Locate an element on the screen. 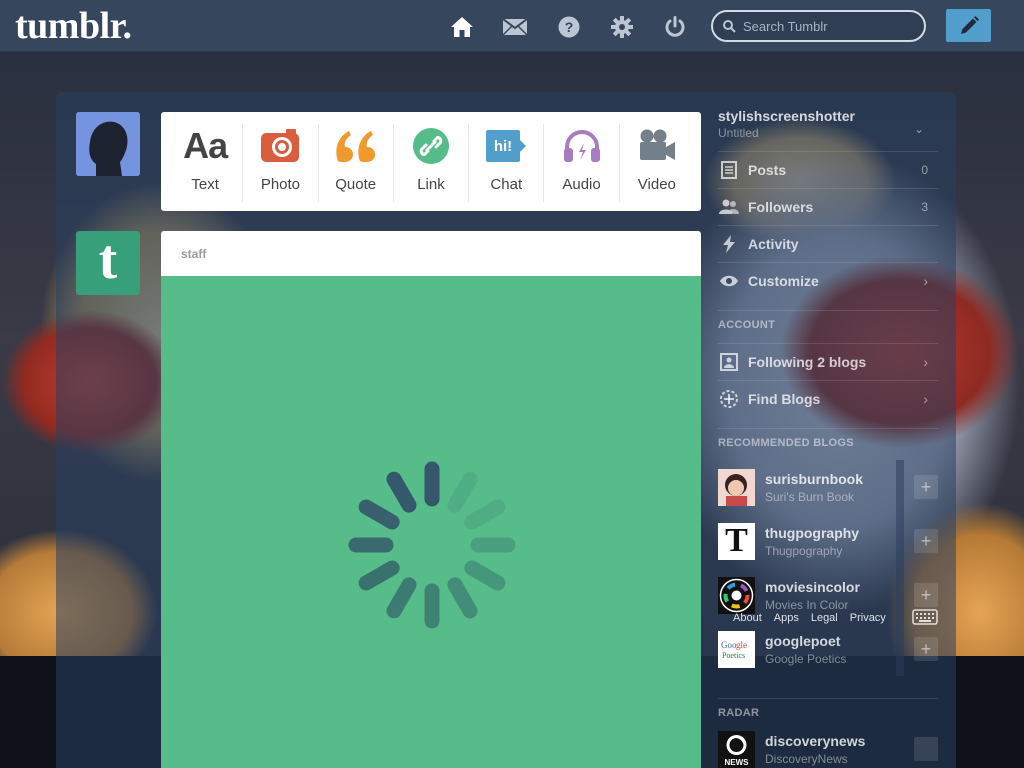 The height and width of the screenshot is (768, 1024). top-bar: tumblr. ? is located at coordinates (512, 26).